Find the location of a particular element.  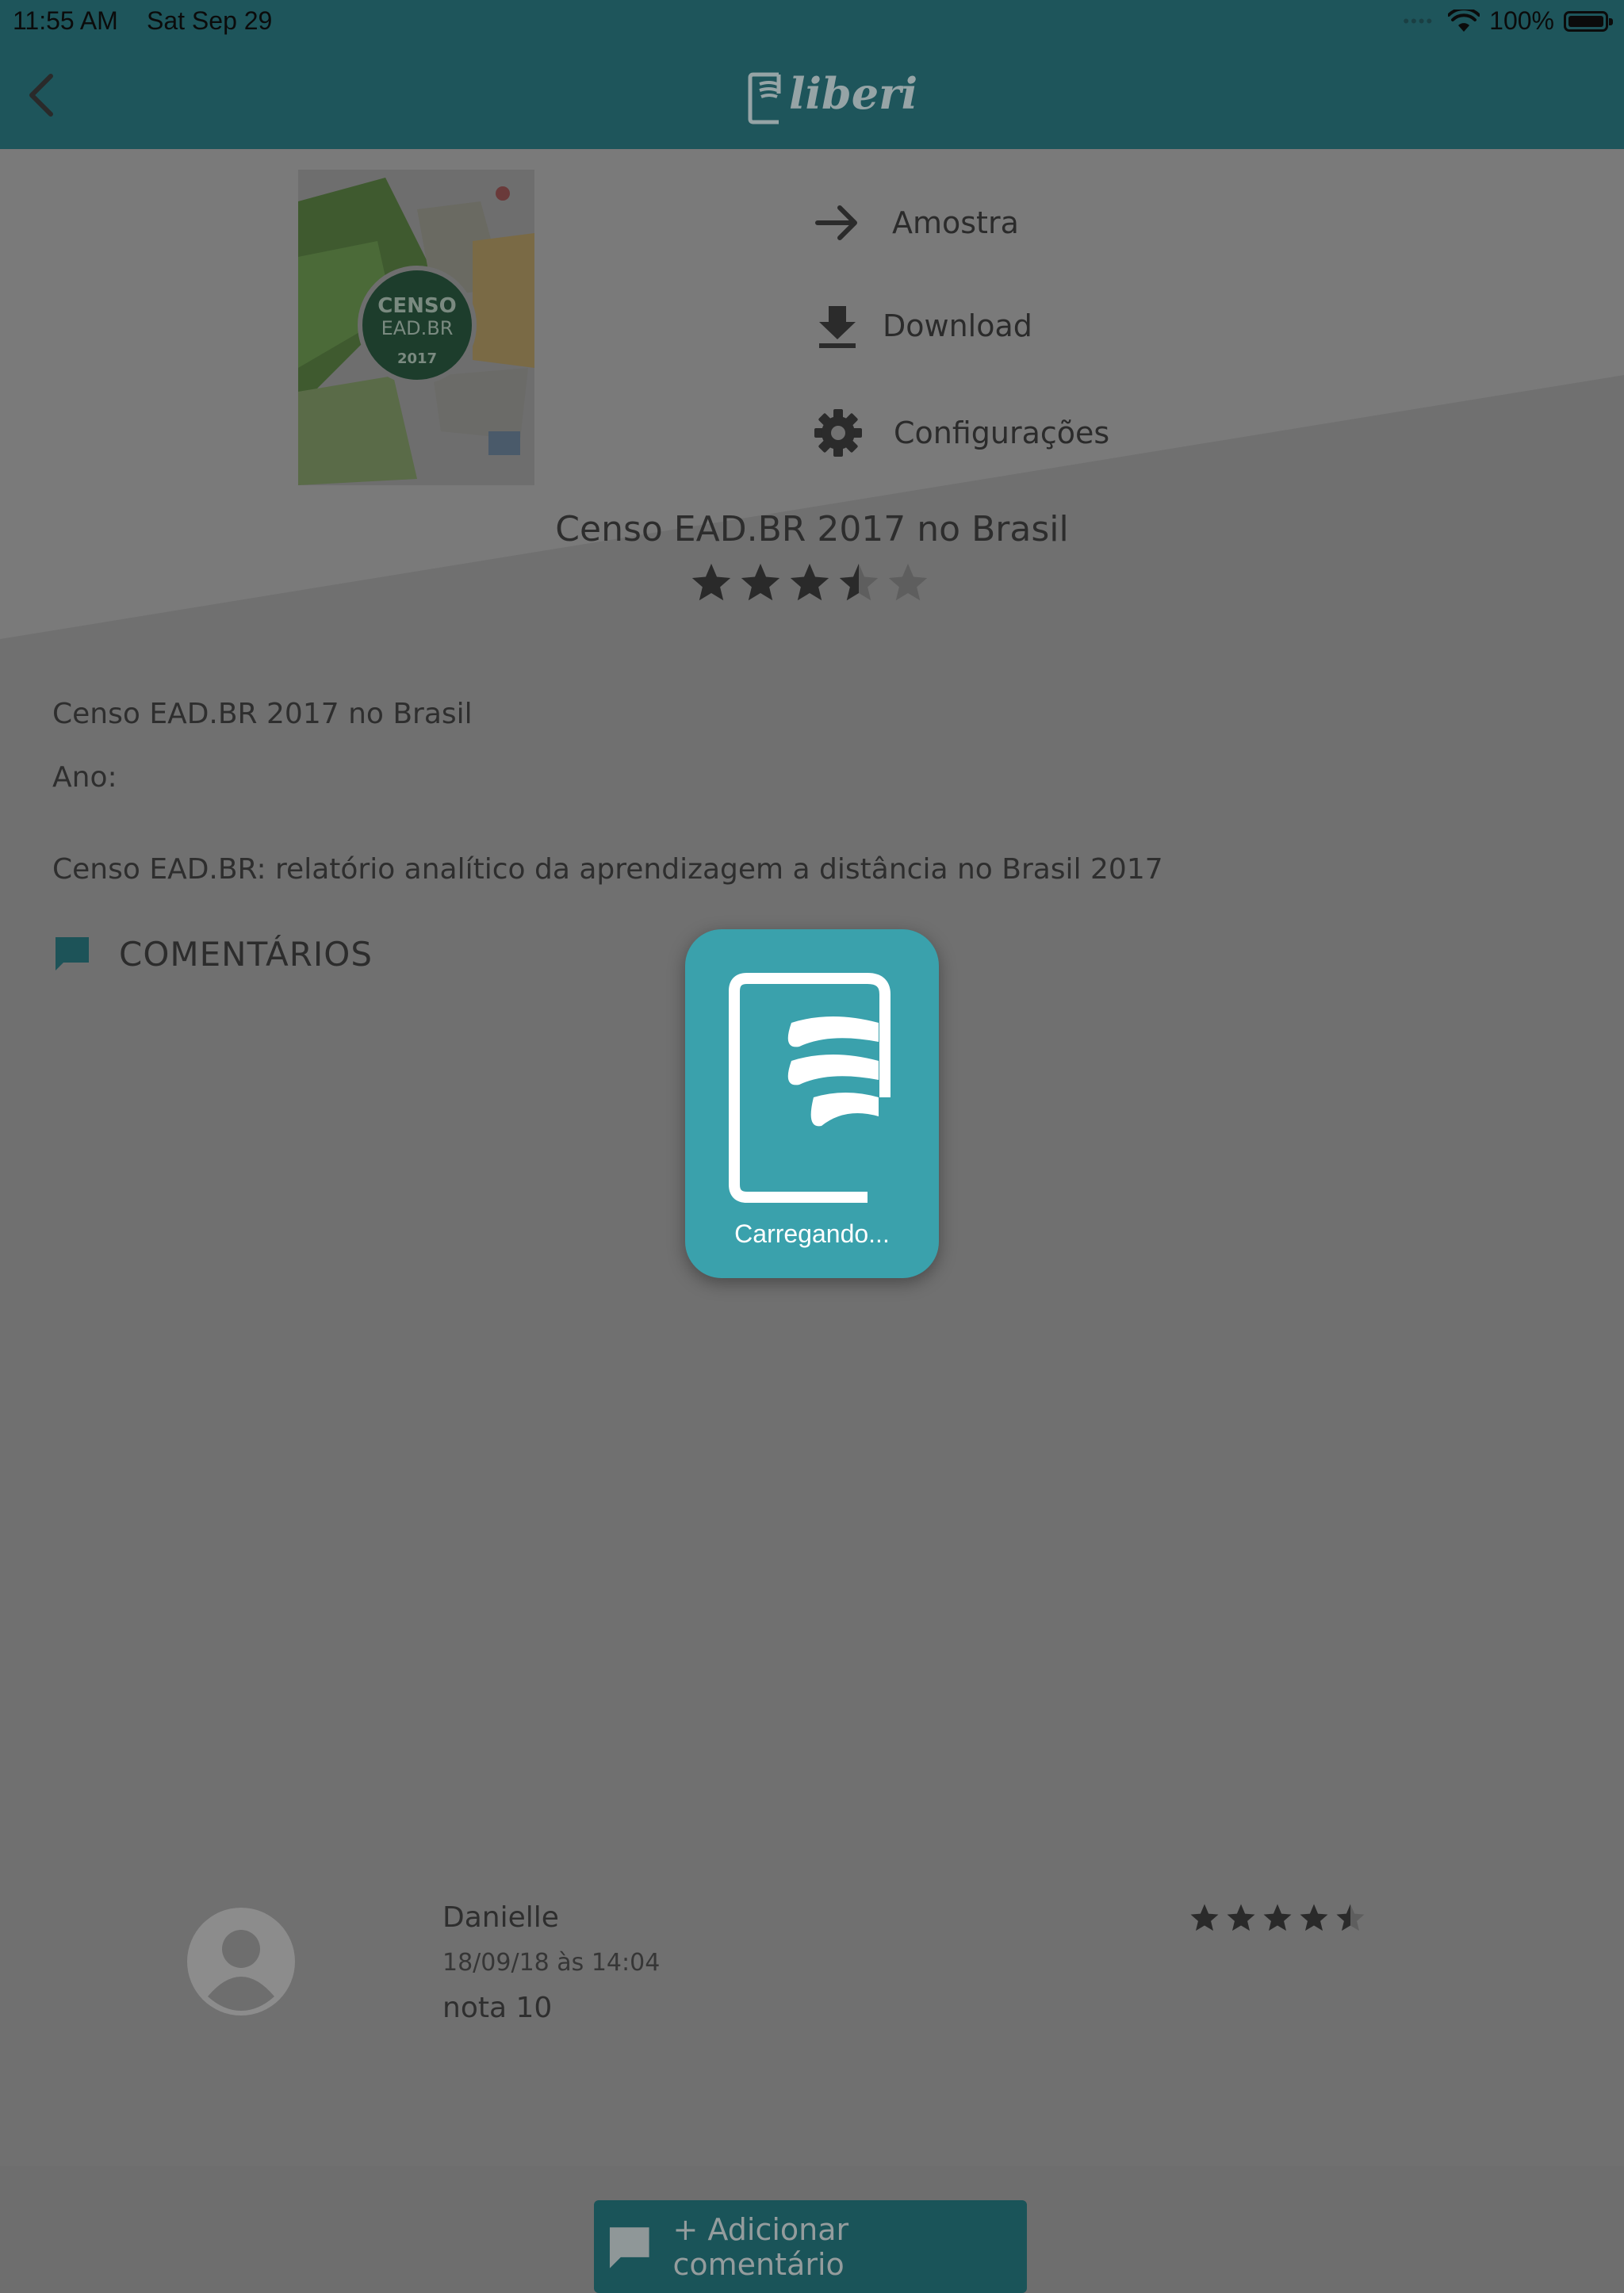

book-rating is located at coordinates (809, 583).